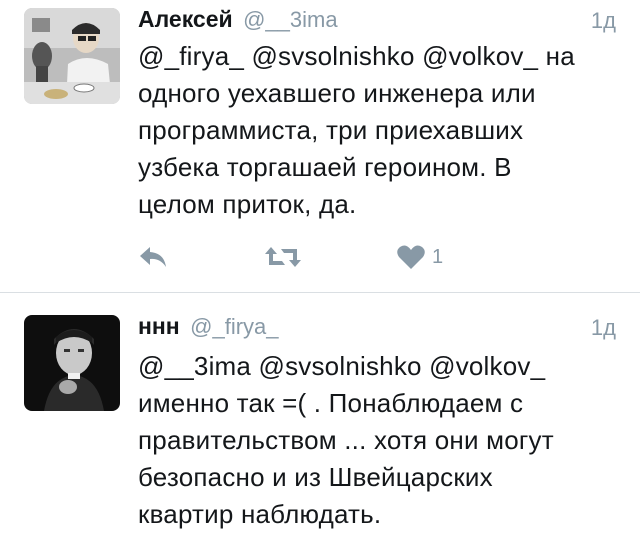 The height and width of the screenshot is (533, 640). Describe the element at coordinates (234, 326) in the screenshot. I see `user-handle: @_firya_` at that location.